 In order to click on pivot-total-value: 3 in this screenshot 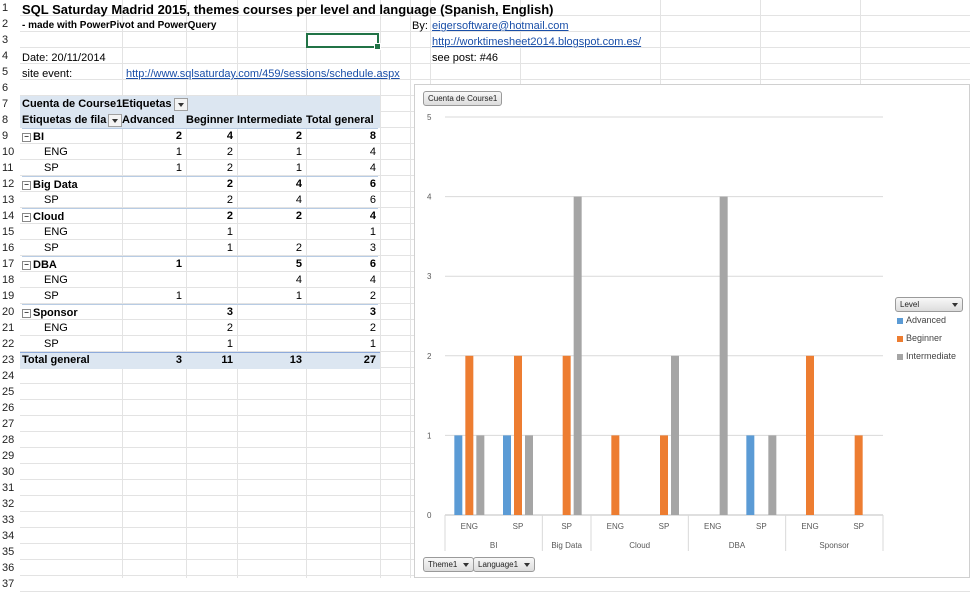, I will do `click(178, 360)`.